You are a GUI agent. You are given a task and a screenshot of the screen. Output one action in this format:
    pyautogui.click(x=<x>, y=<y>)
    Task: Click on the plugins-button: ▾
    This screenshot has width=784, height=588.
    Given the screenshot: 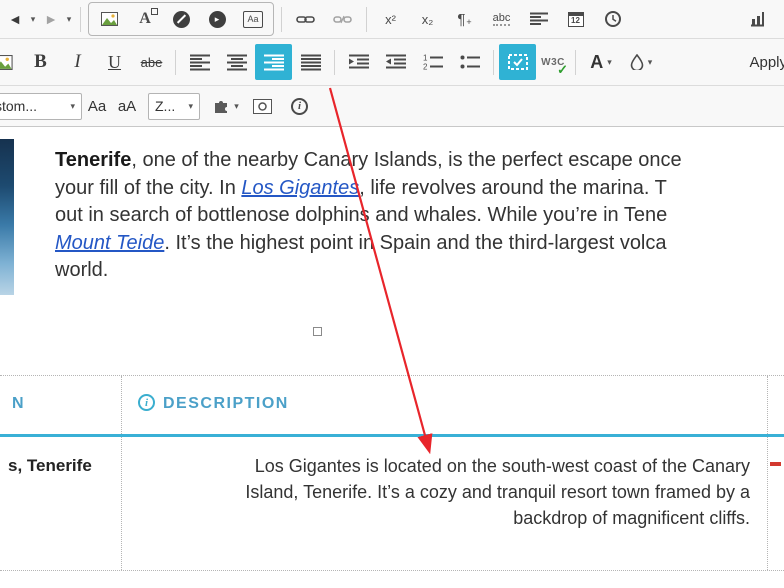 What is the action you would take?
    pyautogui.click(x=226, y=106)
    